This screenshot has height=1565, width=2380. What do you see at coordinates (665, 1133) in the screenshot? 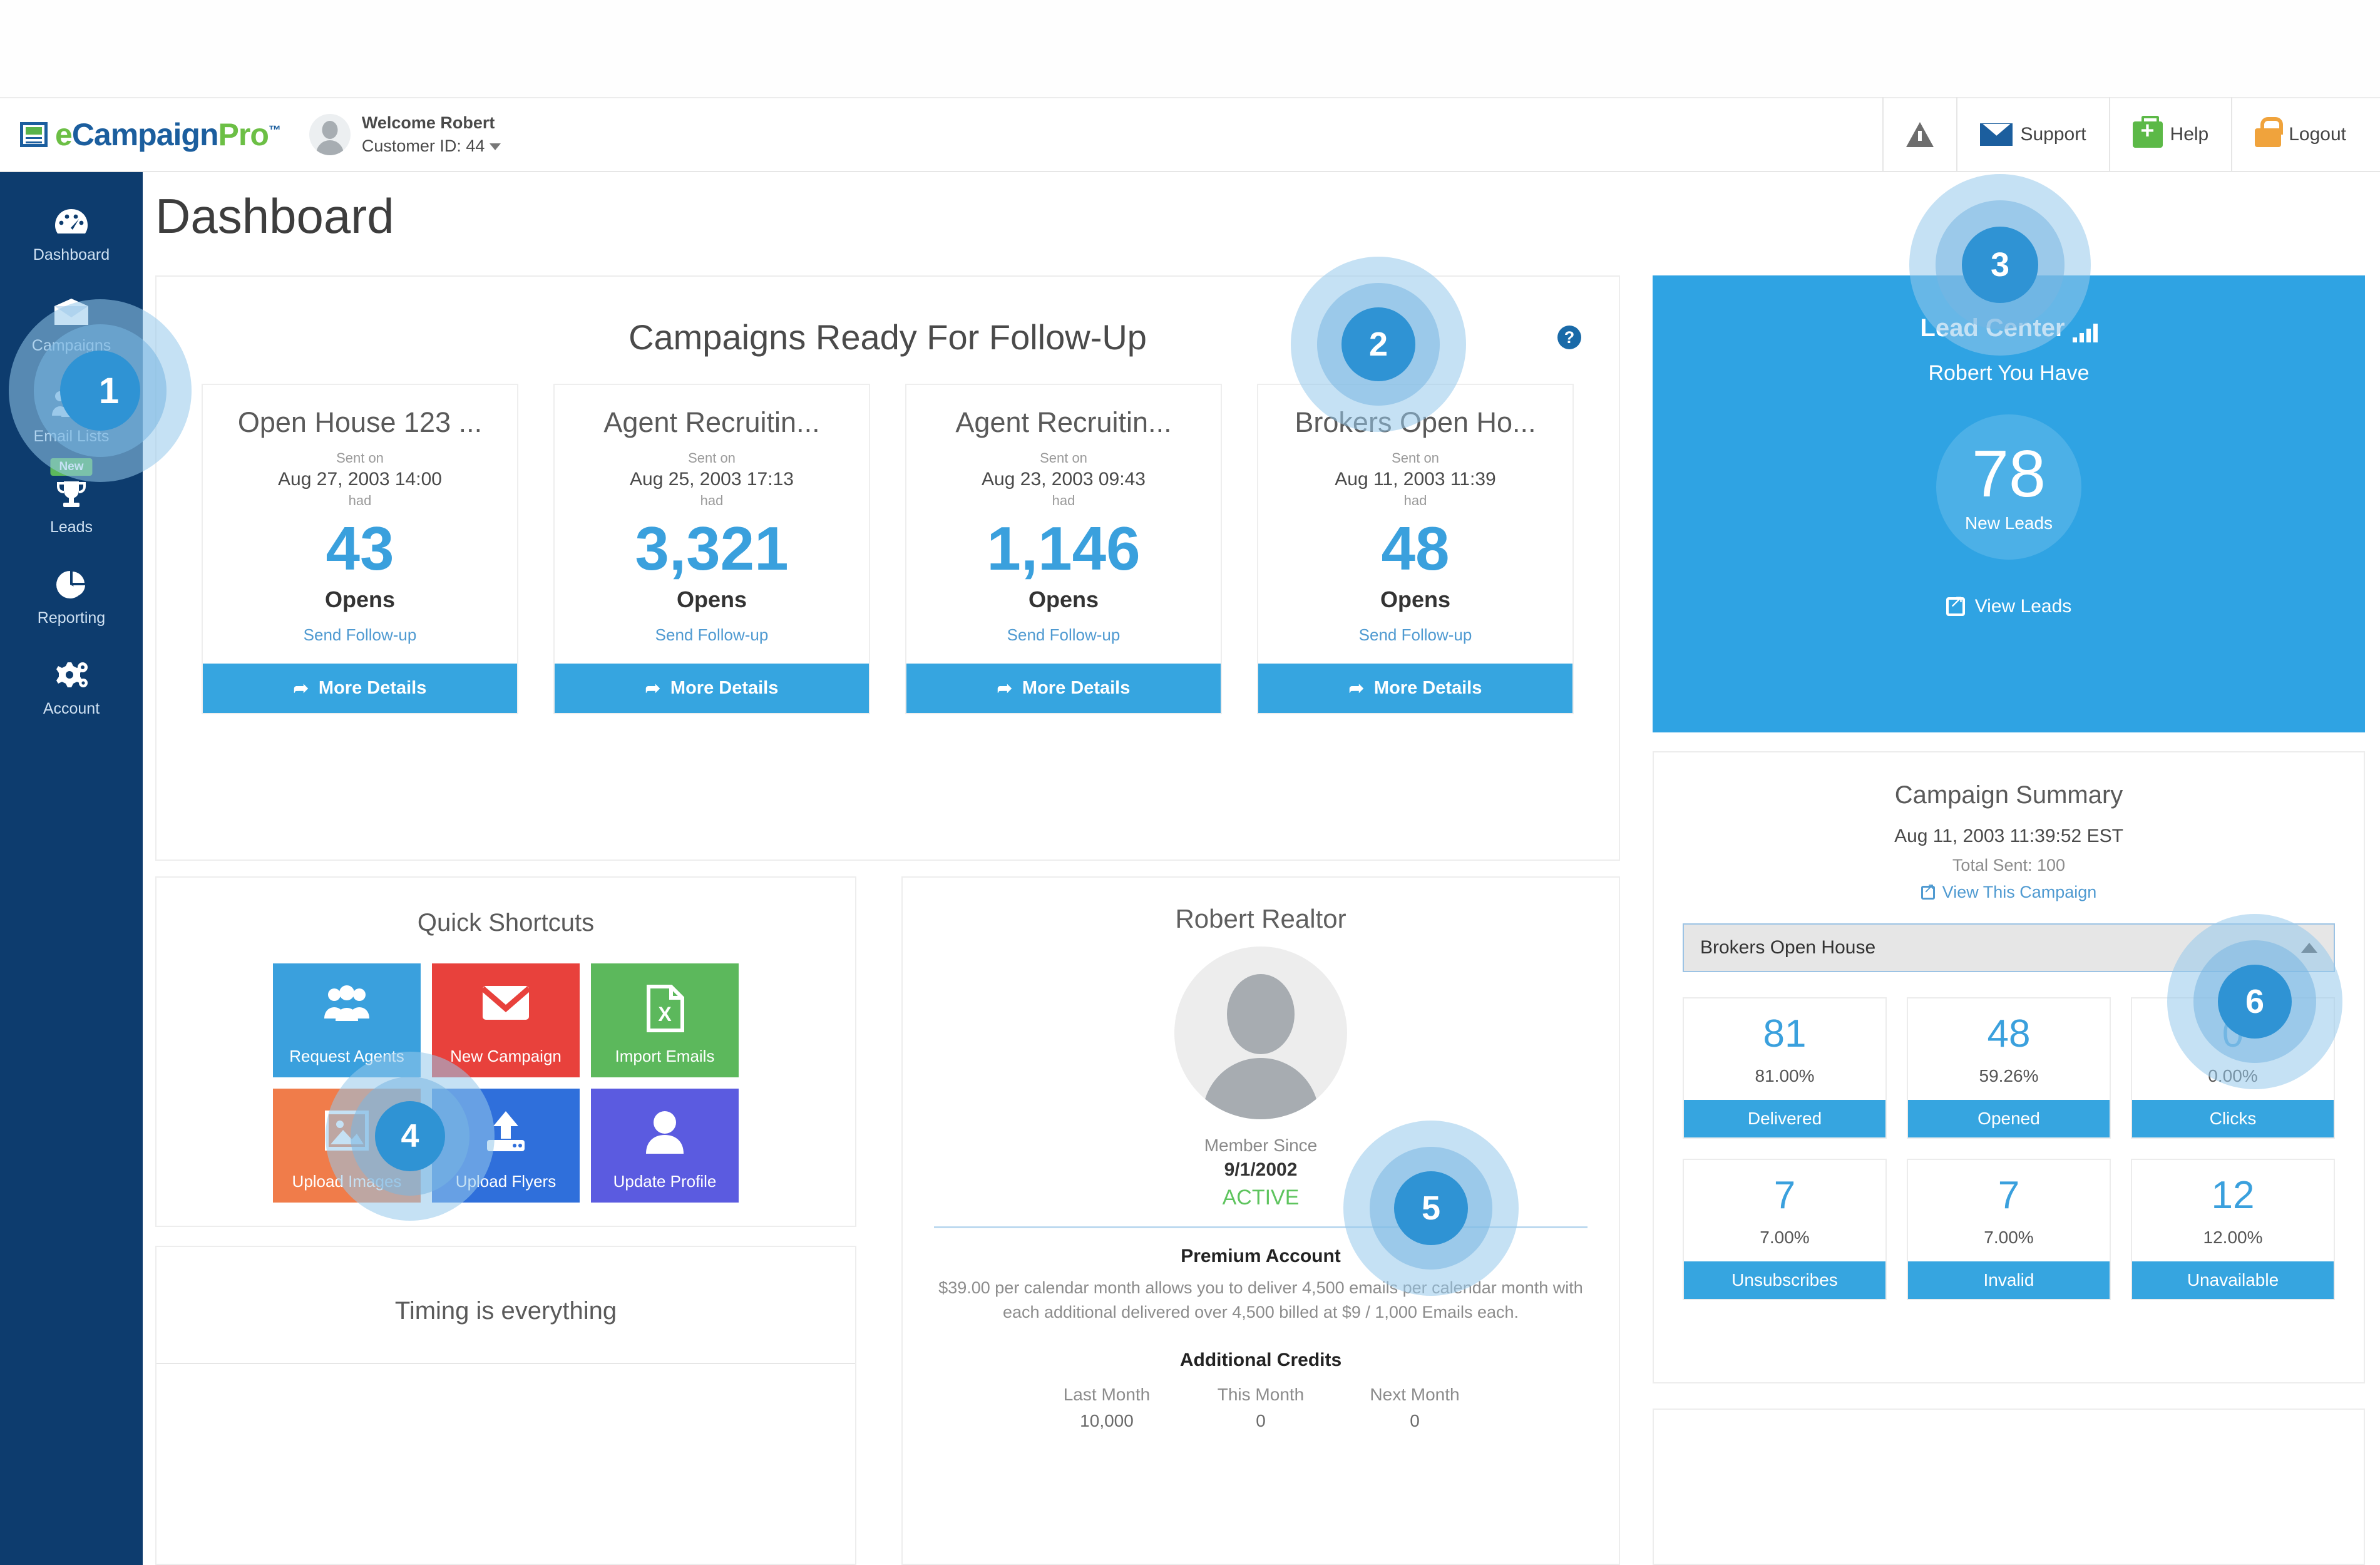
I see `person-icon` at bounding box center [665, 1133].